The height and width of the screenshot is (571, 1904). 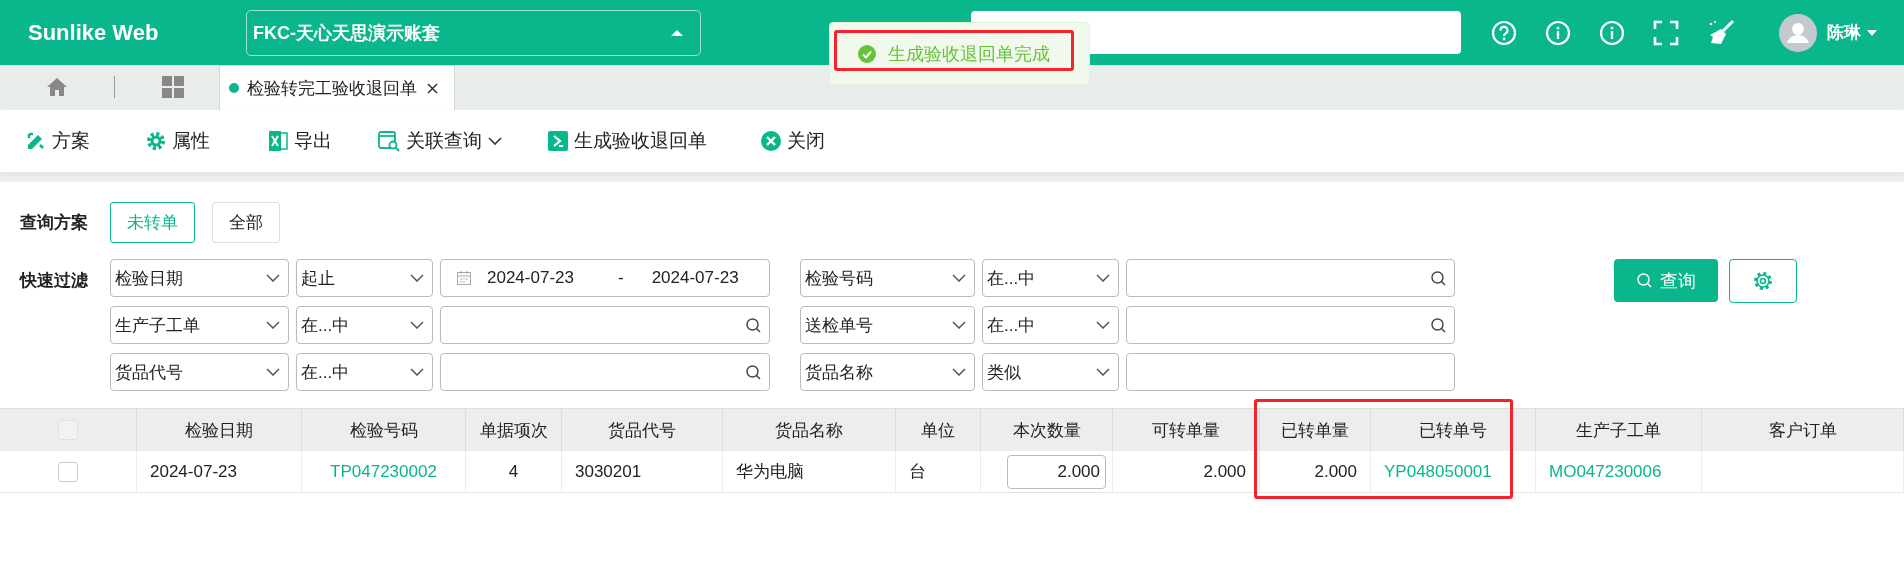 What do you see at coordinates (1453, 430) in the screenshot?
I see `column-header: 已转单号` at bounding box center [1453, 430].